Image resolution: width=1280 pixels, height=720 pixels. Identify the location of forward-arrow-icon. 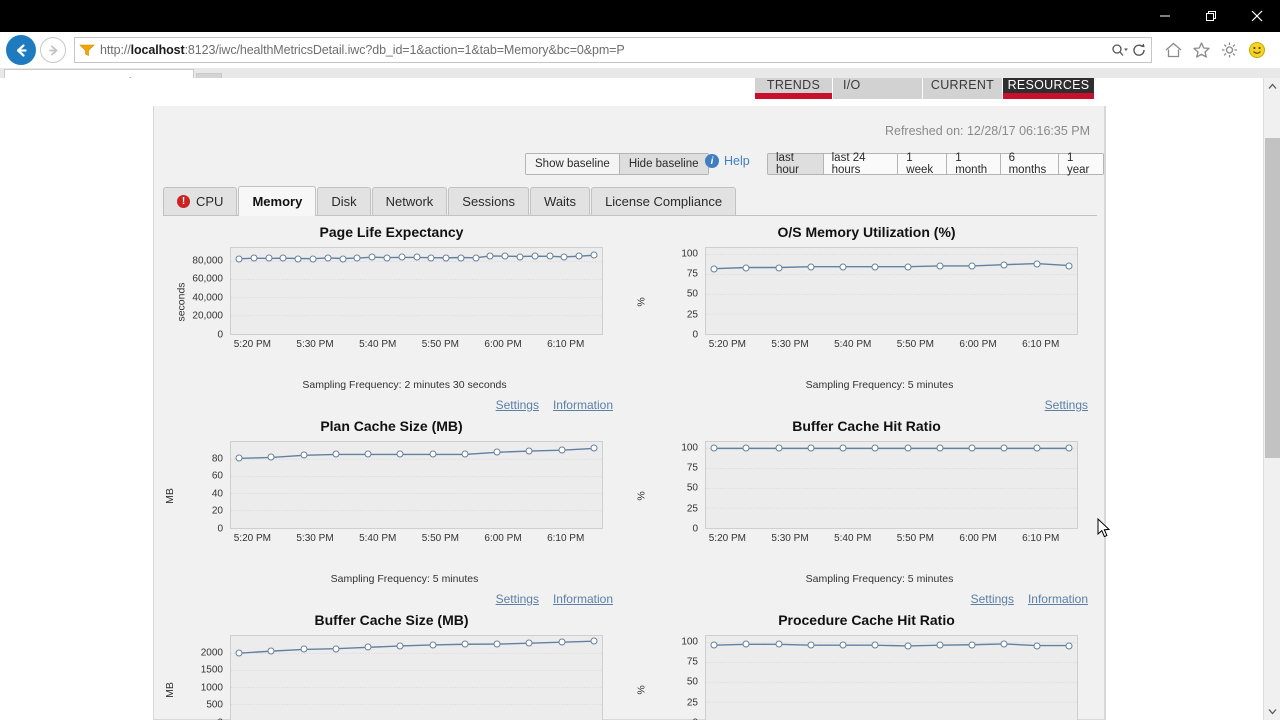
(53, 50).